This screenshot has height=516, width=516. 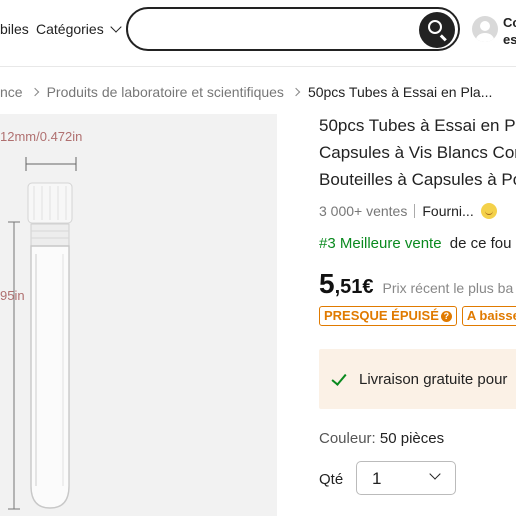 I want to click on price-decimal: ,51€, so click(x=354, y=287).